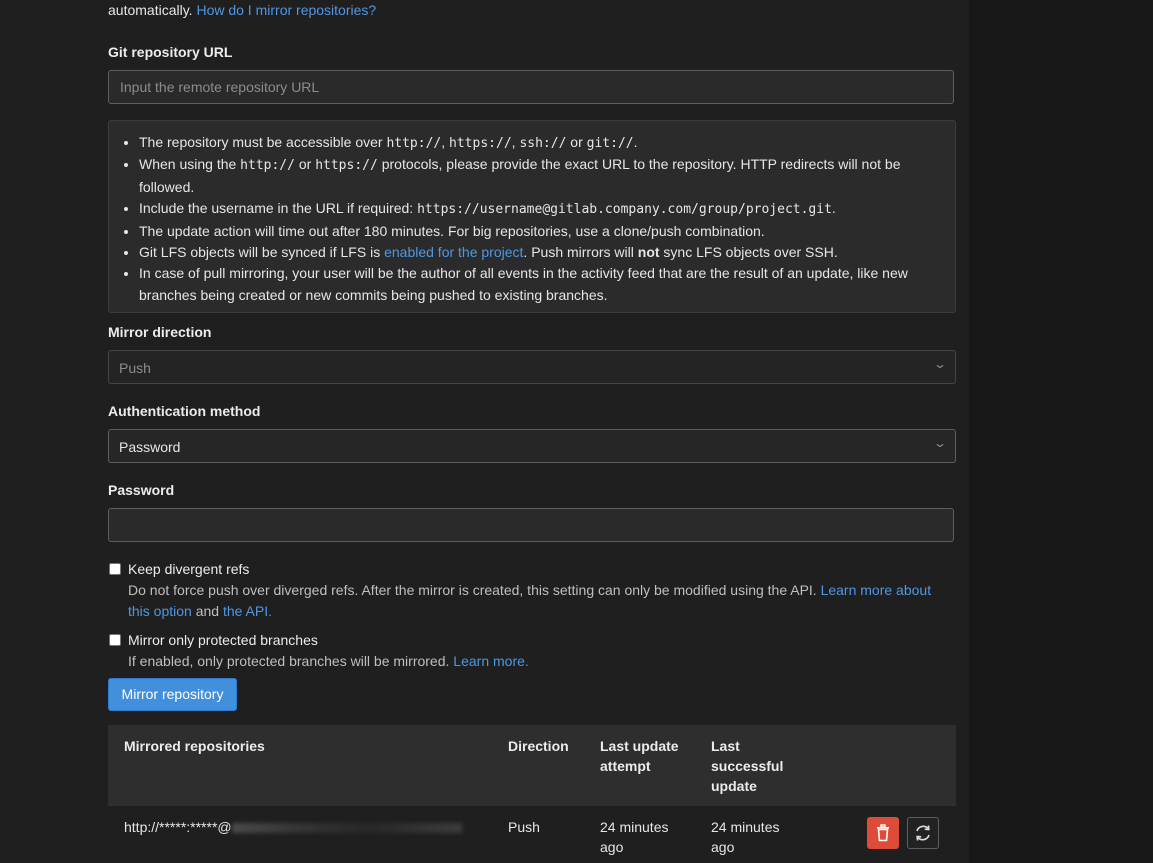  What do you see at coordinates (531, 87) in the screenshot?
I see `git-url-input: Input the remote repository URL` at bounding box center [531, 87].